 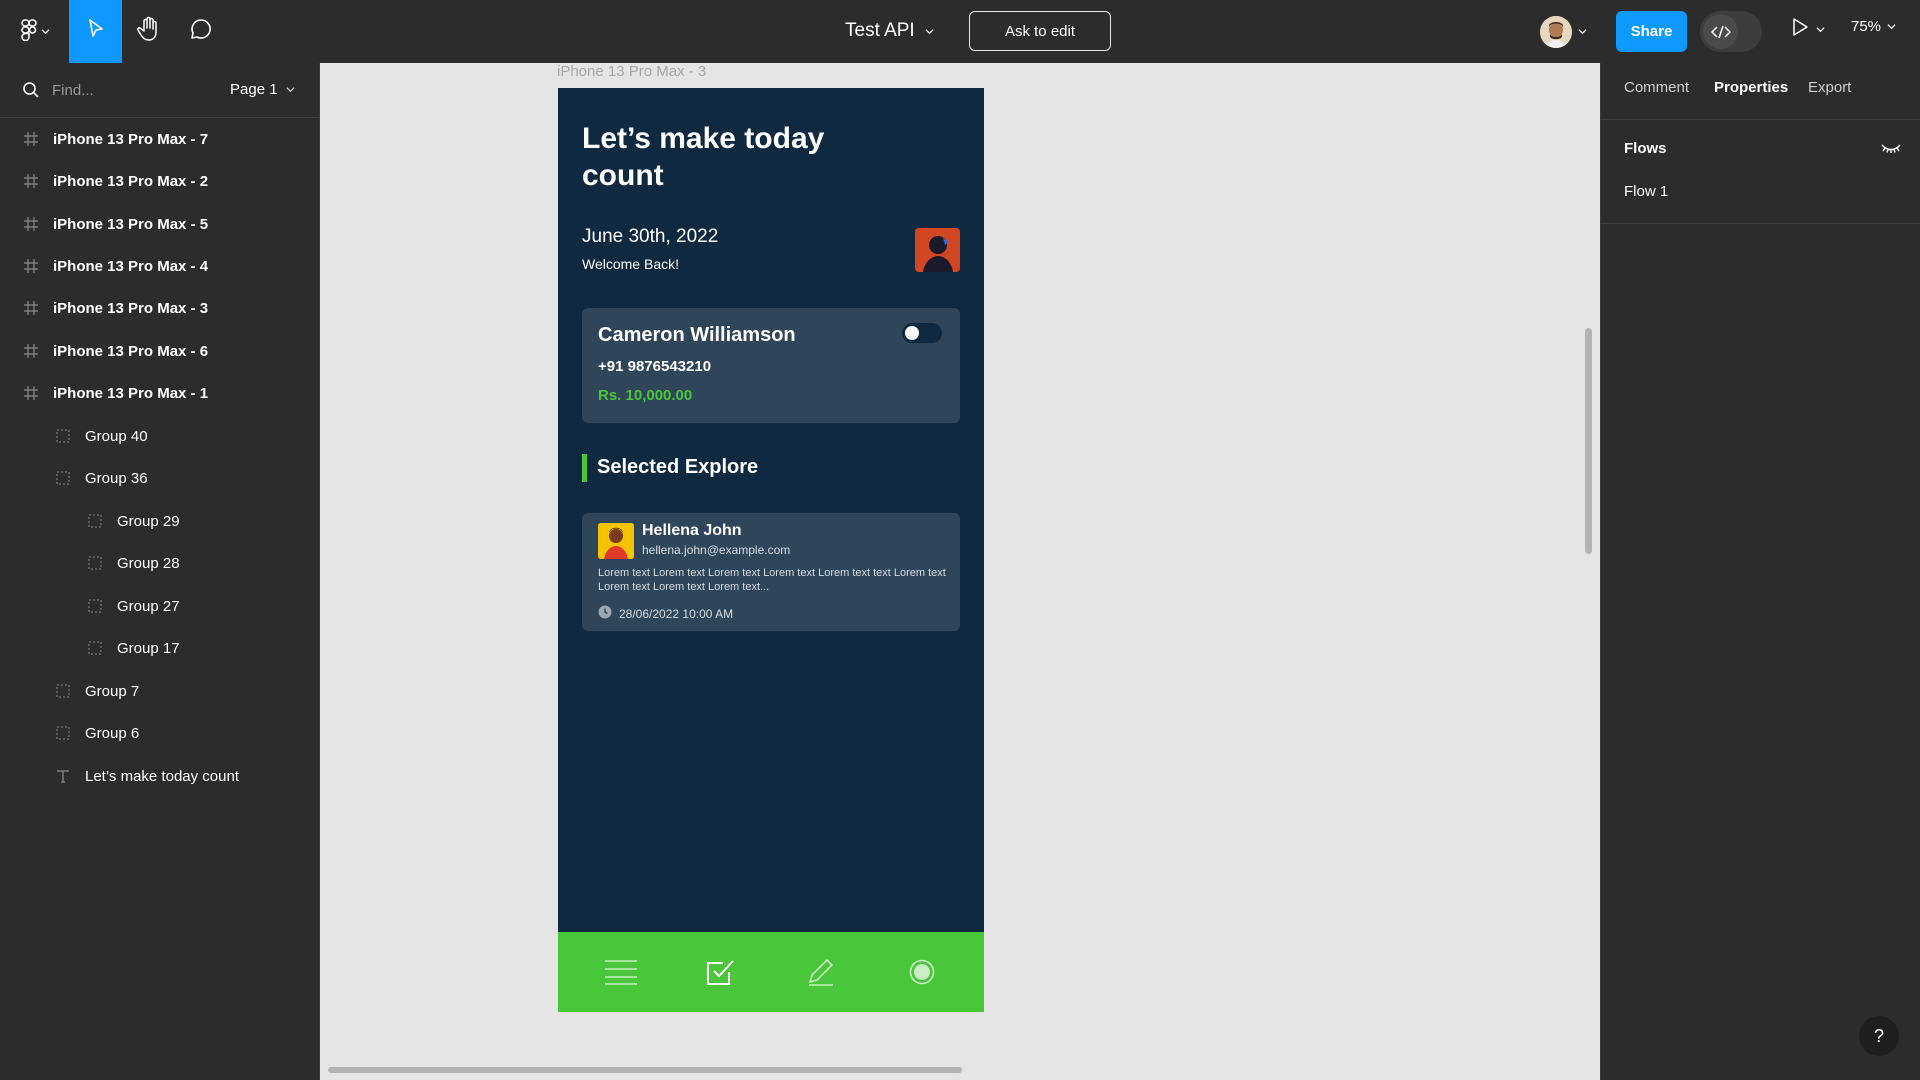 What do you see at coordinates (1556, 32) in the screenshot?
I see `avatar` at bounding box center [1556, 32].